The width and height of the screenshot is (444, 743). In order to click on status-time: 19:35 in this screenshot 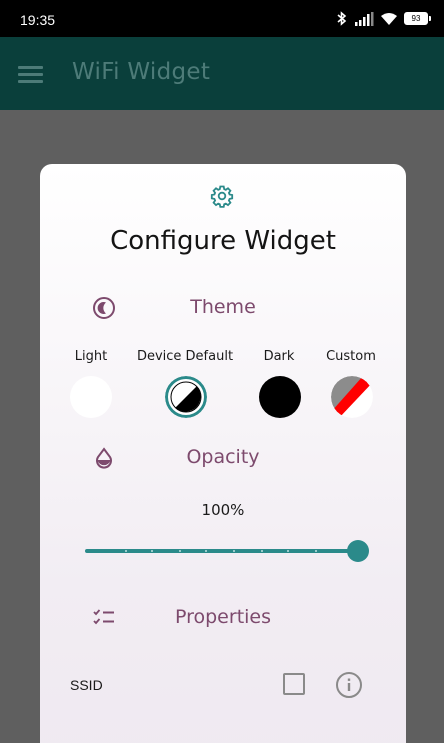, I will do `click(38, 20)`.